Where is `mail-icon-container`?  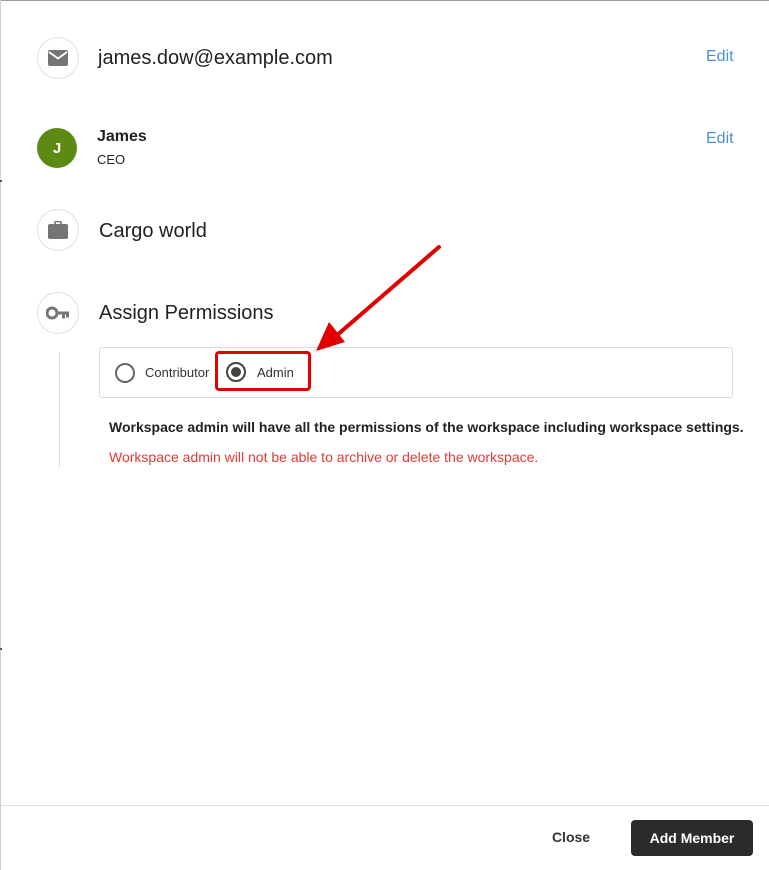 mail-icon-container is located at coordinates (58, 58).